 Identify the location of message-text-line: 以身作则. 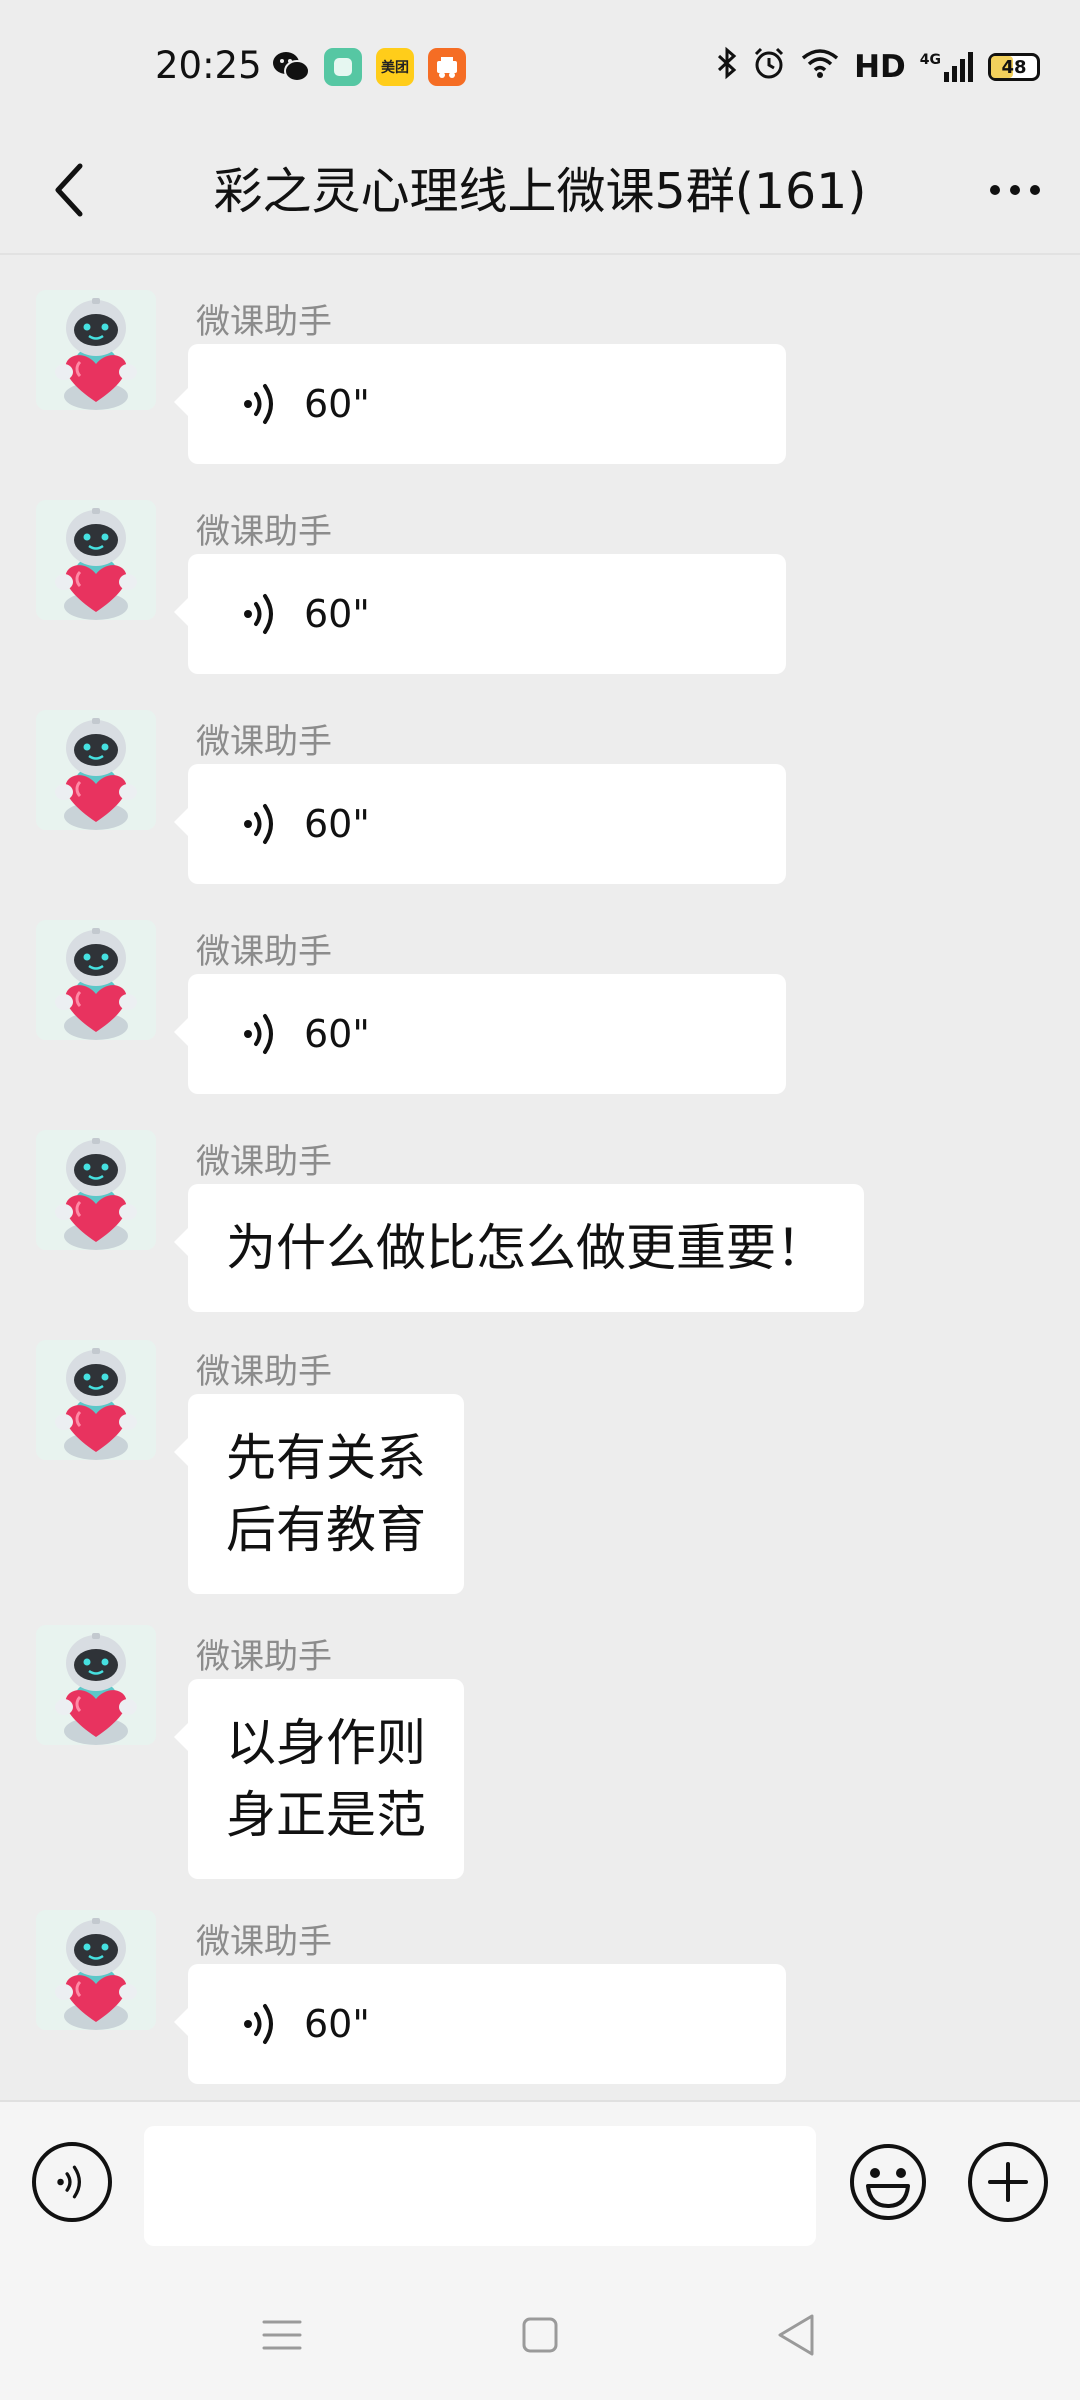
(326, 1743).